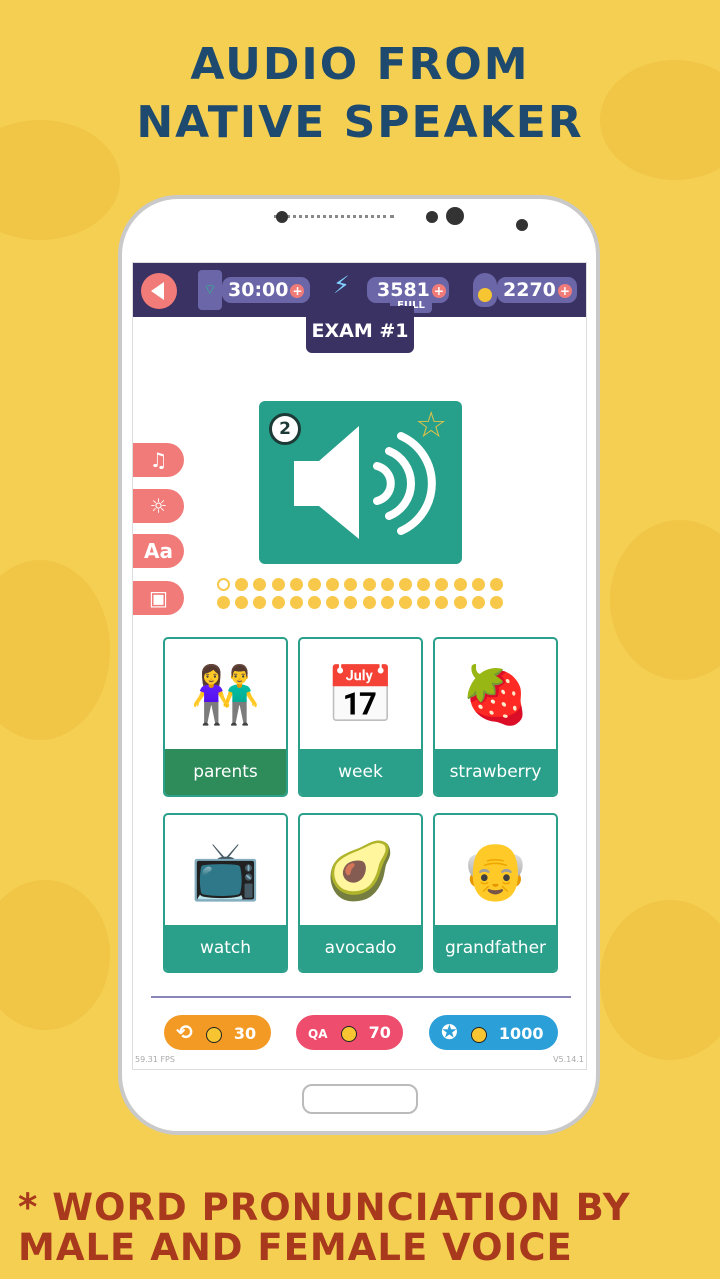 This screenshot has height=1279, width=720. What do you see at coordinates (495, 772) in the screenshot?
I see `answer-label: strawberry` at bounding box center [495, 772].